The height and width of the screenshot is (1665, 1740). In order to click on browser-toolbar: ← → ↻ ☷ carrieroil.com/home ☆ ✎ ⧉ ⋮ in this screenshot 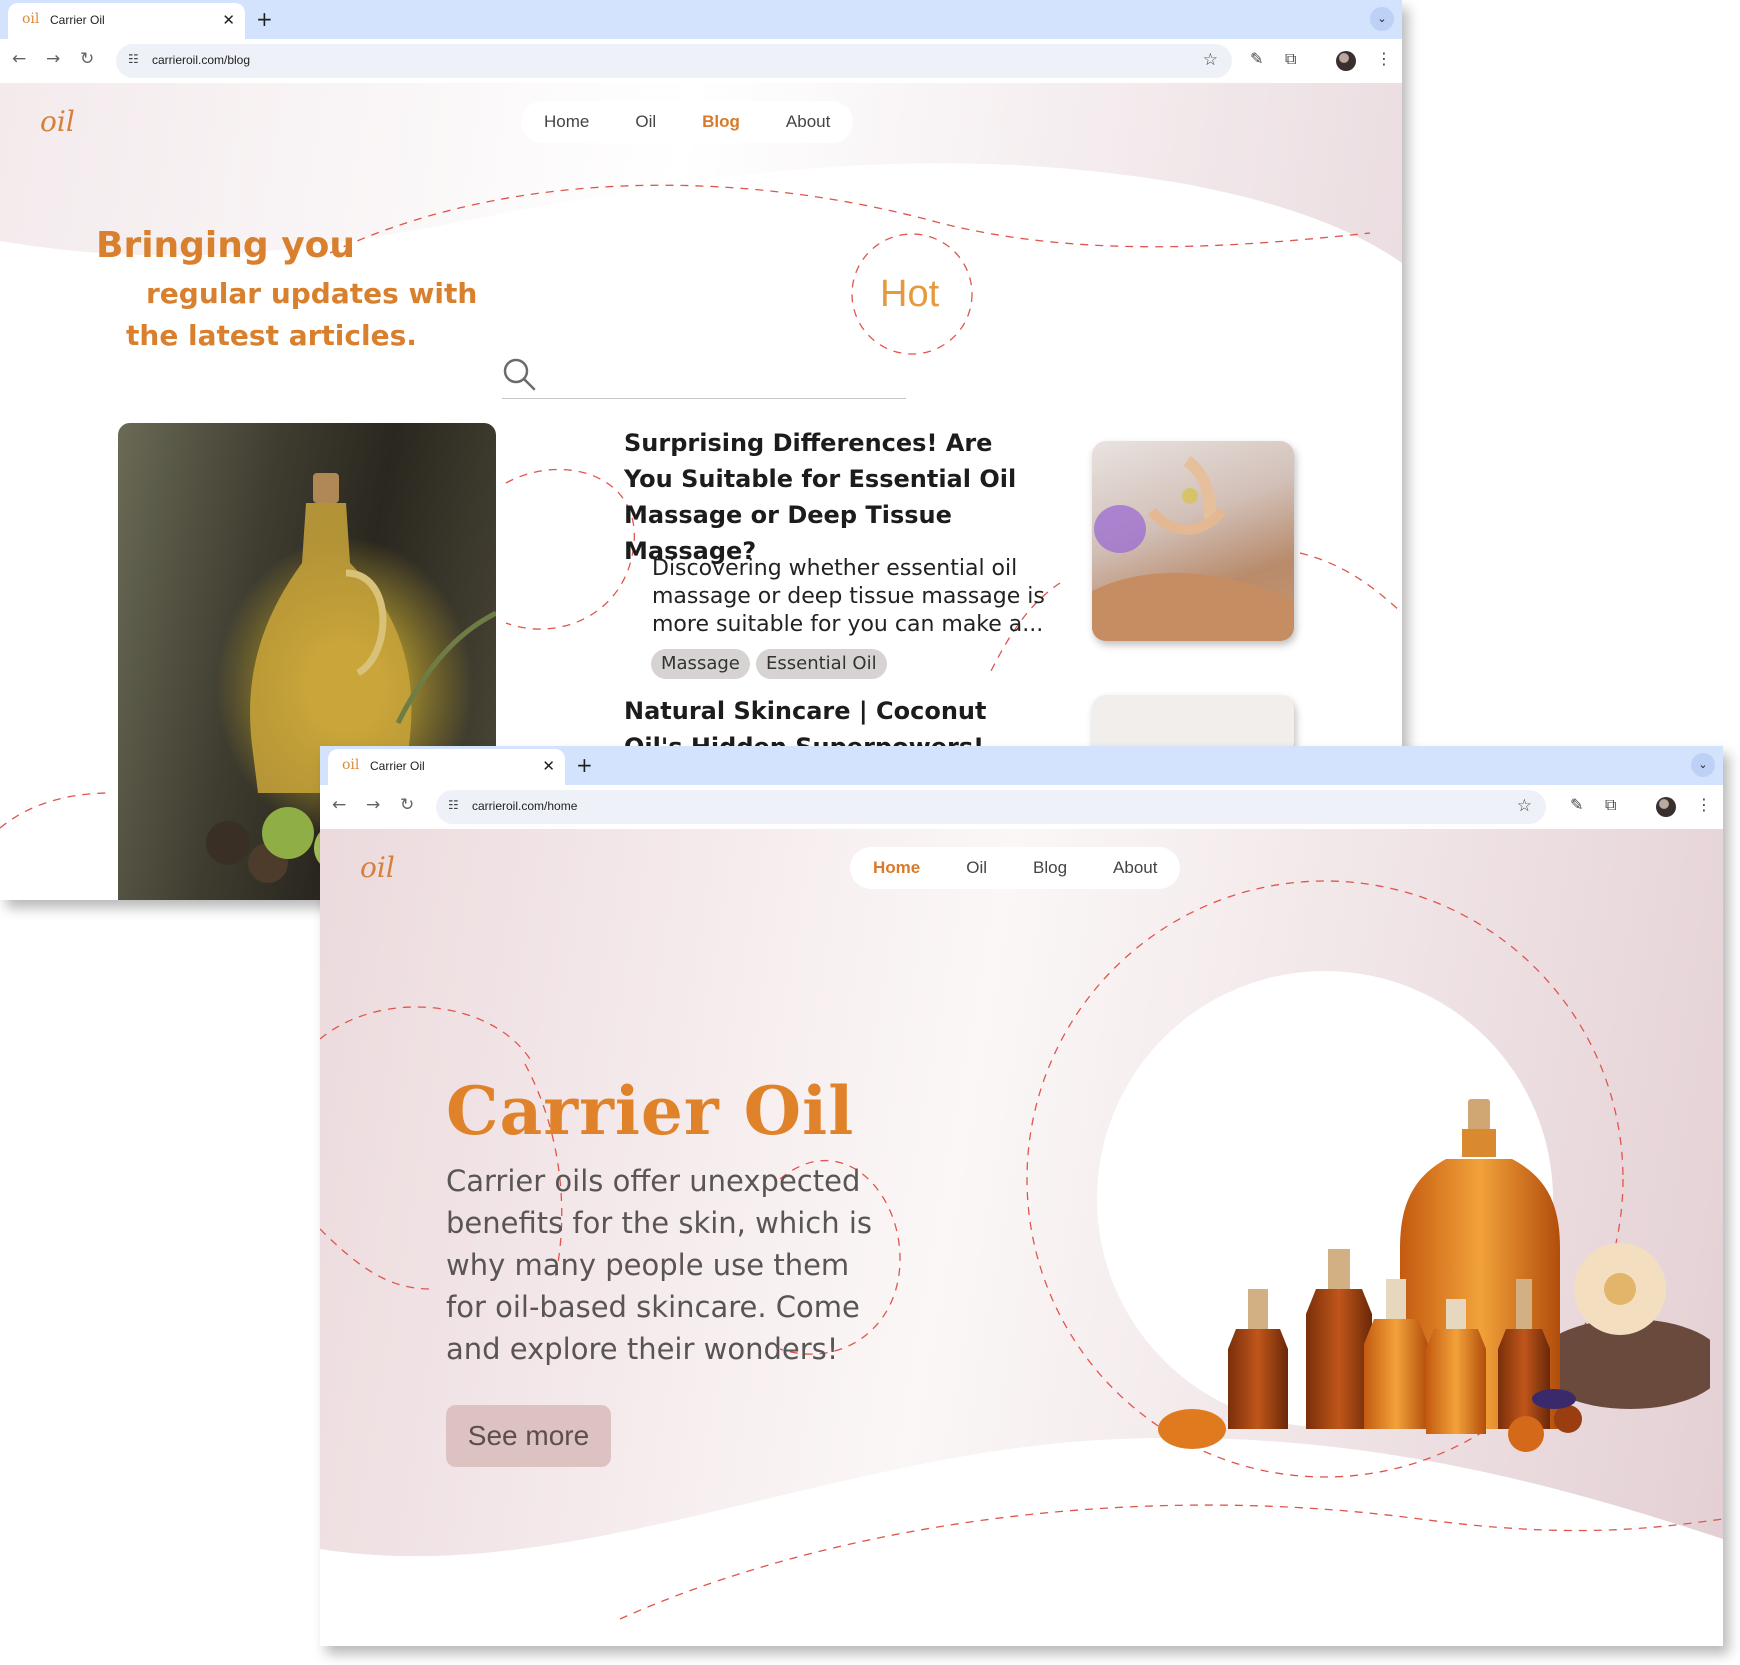, I will do `click(1021, 807)`.